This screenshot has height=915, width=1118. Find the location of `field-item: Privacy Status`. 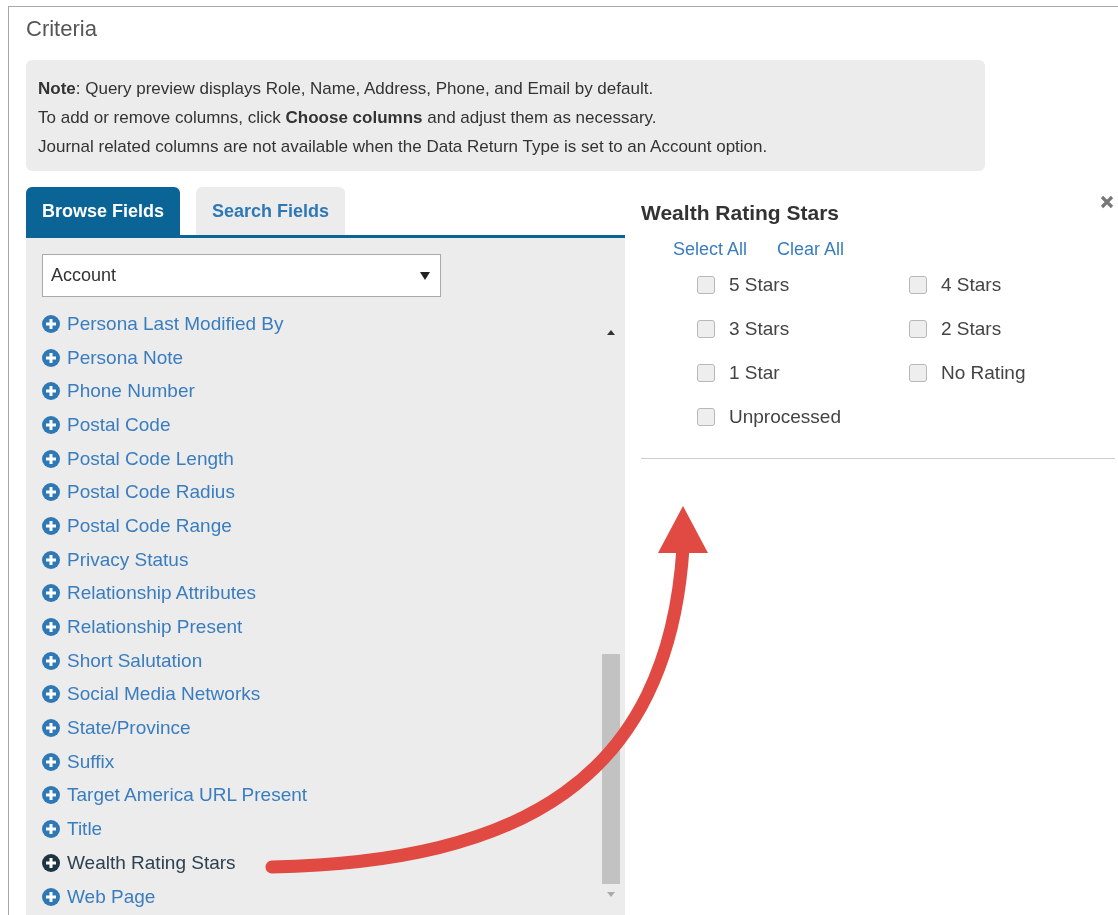

field-item: Privacy Status is located at coordinates (115, 559).